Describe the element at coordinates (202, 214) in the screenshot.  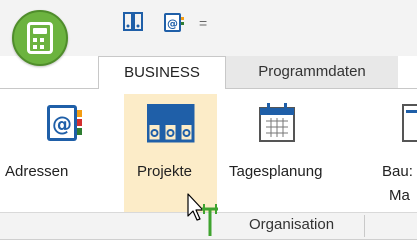
I see `mouse-pointer-icon` at that location.